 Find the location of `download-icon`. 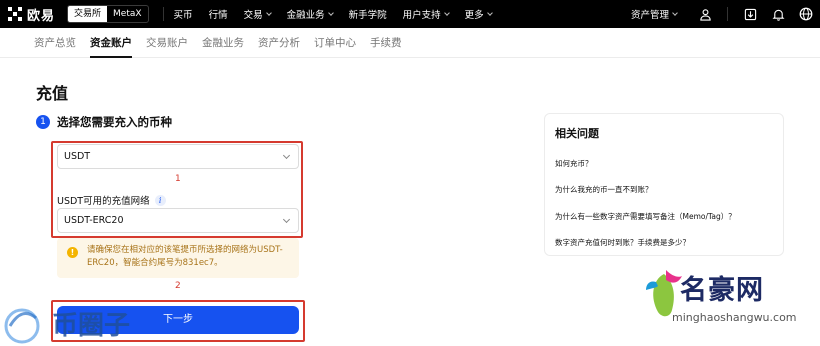

download-icon is located at coordinates (750, 14).